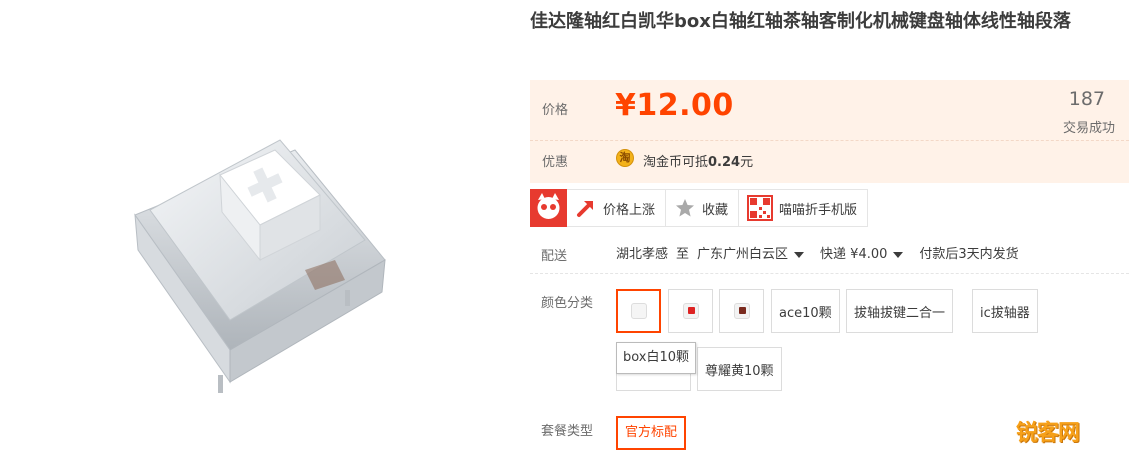 The image size is (1137, 461). Describe the element at coordinates (567, 431) in the screenshot. I see `package-label: 套餐类型` at that location.